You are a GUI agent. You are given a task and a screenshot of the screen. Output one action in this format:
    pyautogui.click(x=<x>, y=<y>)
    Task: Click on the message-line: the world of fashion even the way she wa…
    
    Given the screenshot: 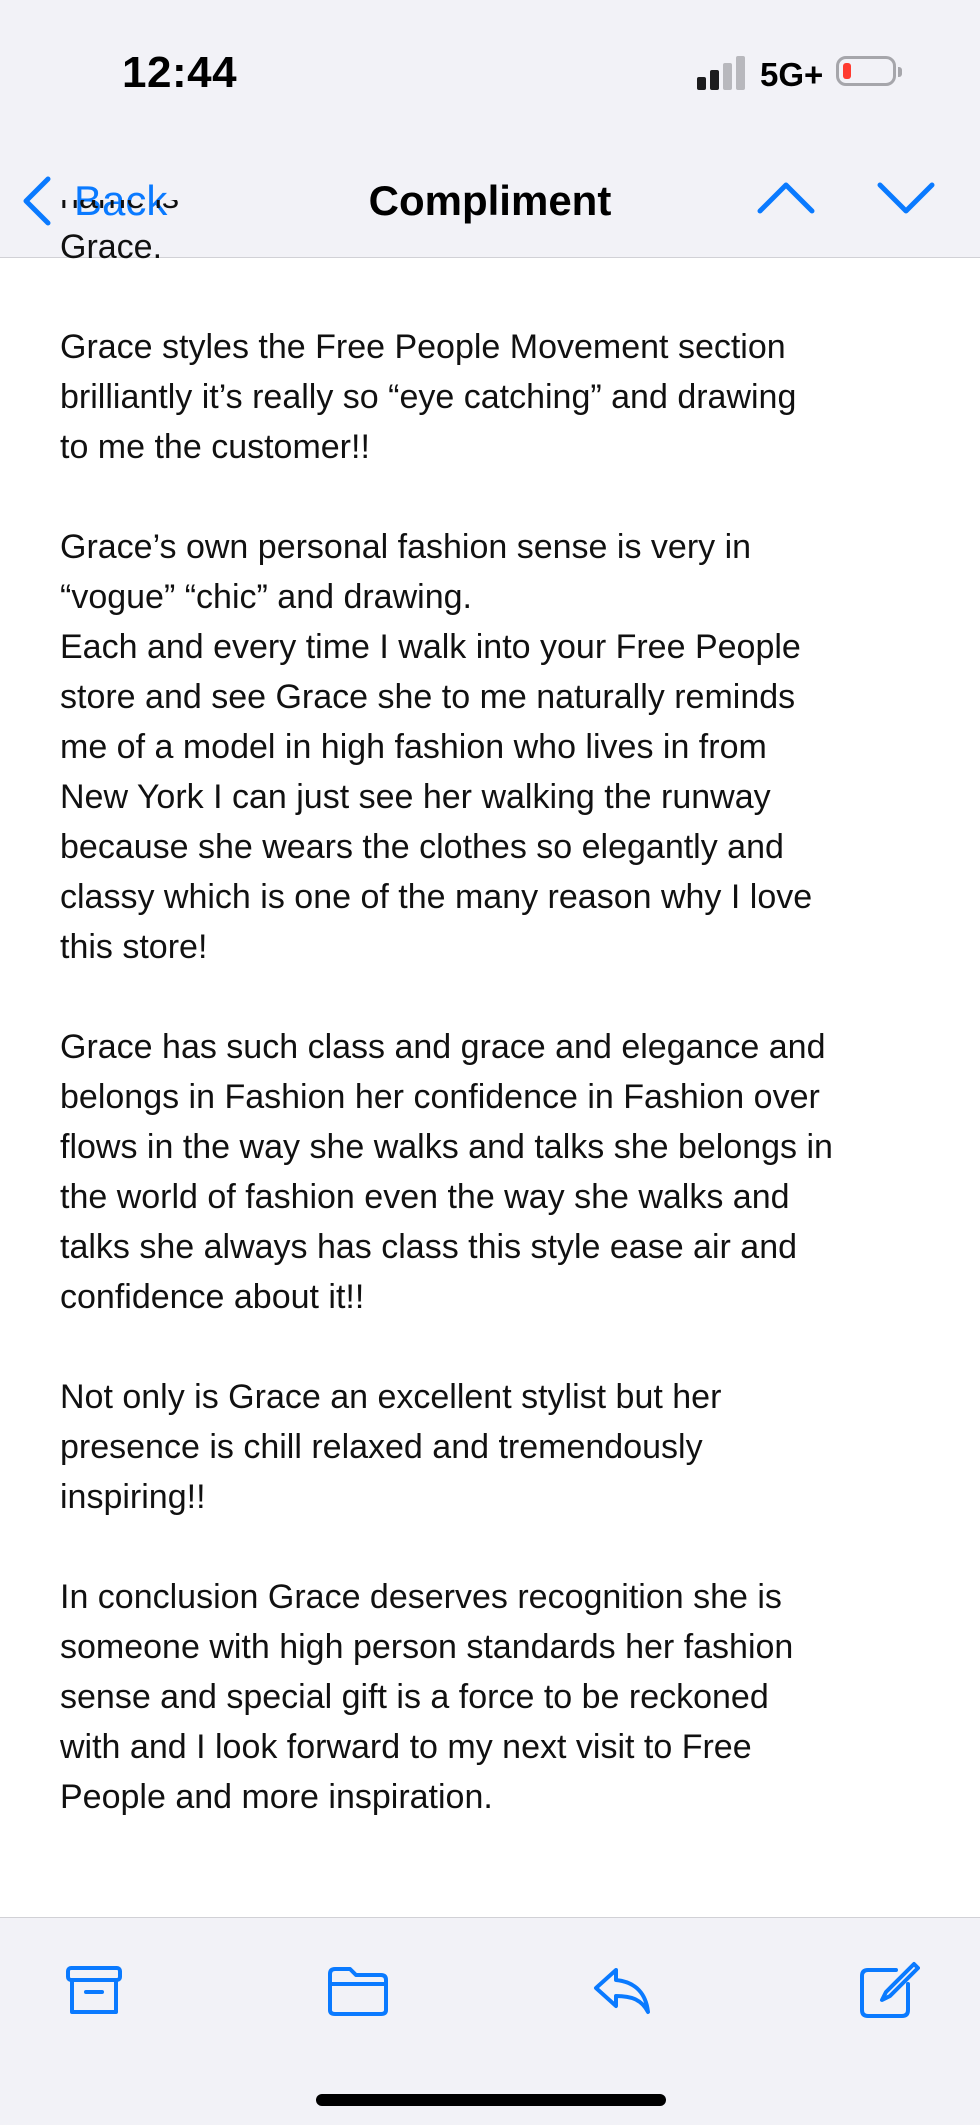 What is the action you would take?
    pyautogui.click(x=425, y=1197)
    